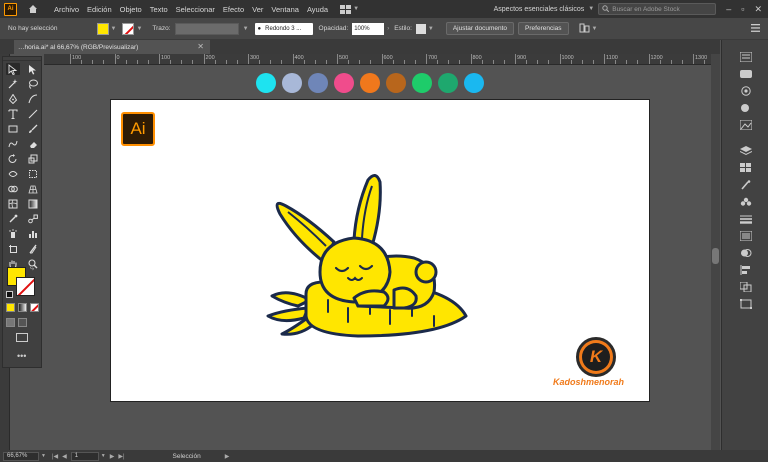 This screenshot has width=768, height=462. I want to click on selection-tool-icon, so click(13, 69).